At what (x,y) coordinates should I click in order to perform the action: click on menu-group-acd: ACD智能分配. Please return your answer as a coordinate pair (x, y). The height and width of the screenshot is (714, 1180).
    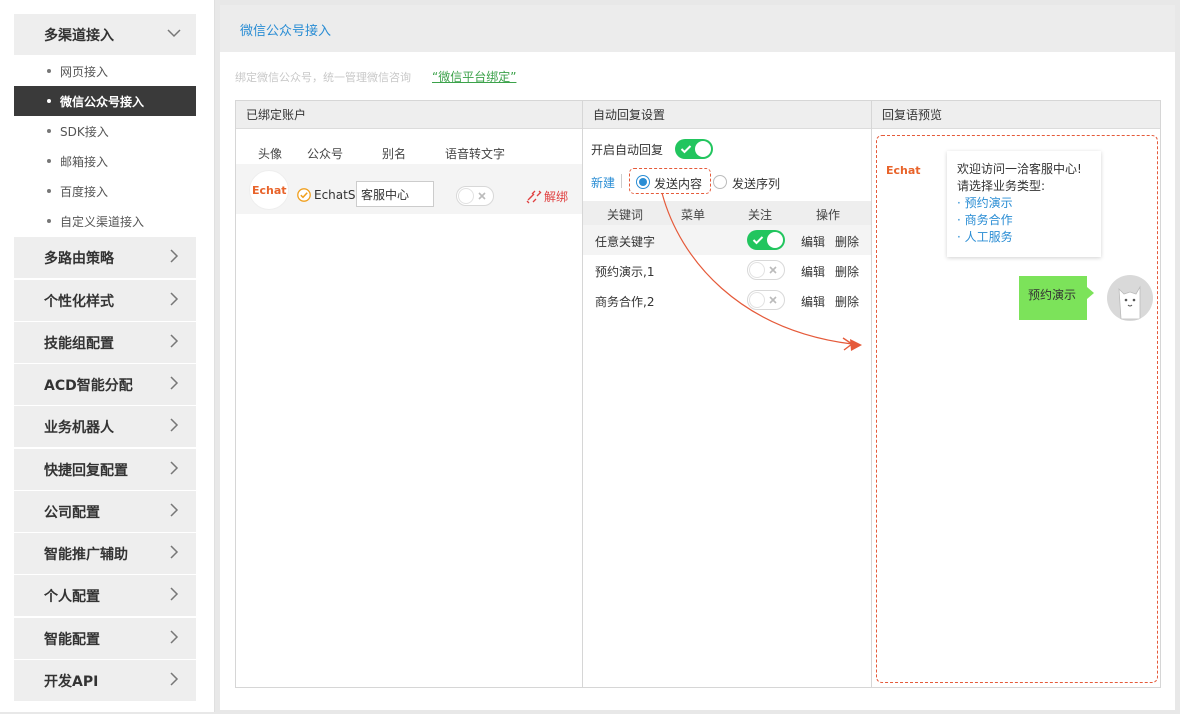
    Looking at the image, I should click on (105, 384).